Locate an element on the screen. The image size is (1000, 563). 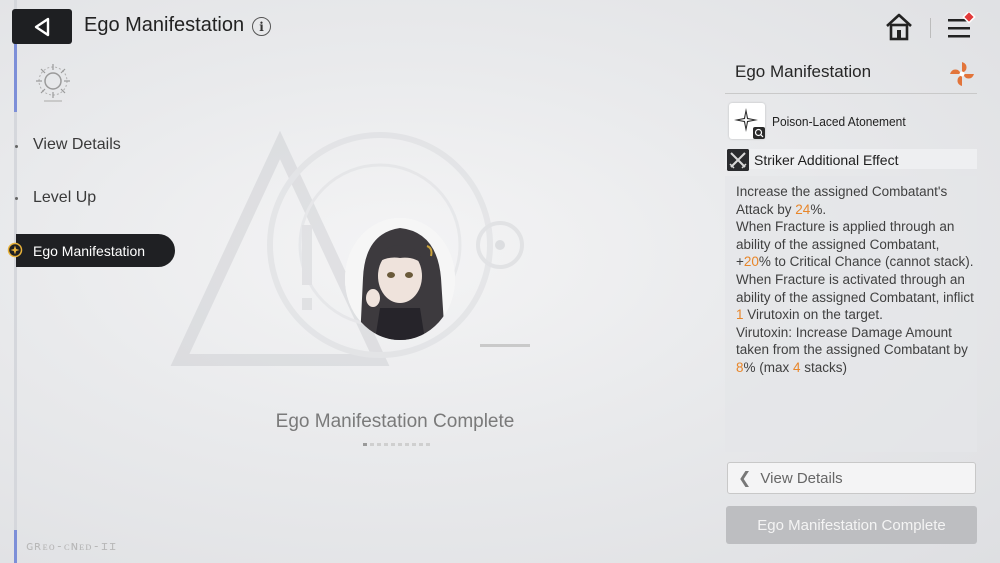
sidebar-item-label: Ego Manifestation is located at coordinates (89, 250).